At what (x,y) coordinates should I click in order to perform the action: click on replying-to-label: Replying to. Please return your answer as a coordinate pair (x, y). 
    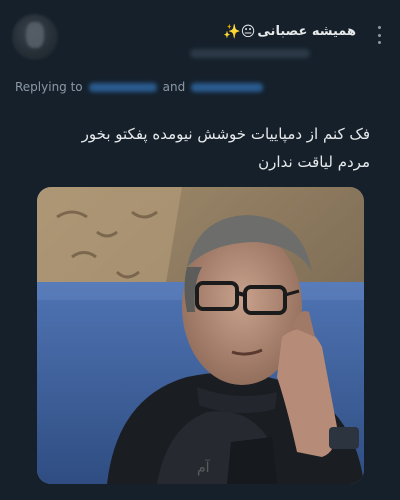
    Looking at the image, I should click on (49, 87).